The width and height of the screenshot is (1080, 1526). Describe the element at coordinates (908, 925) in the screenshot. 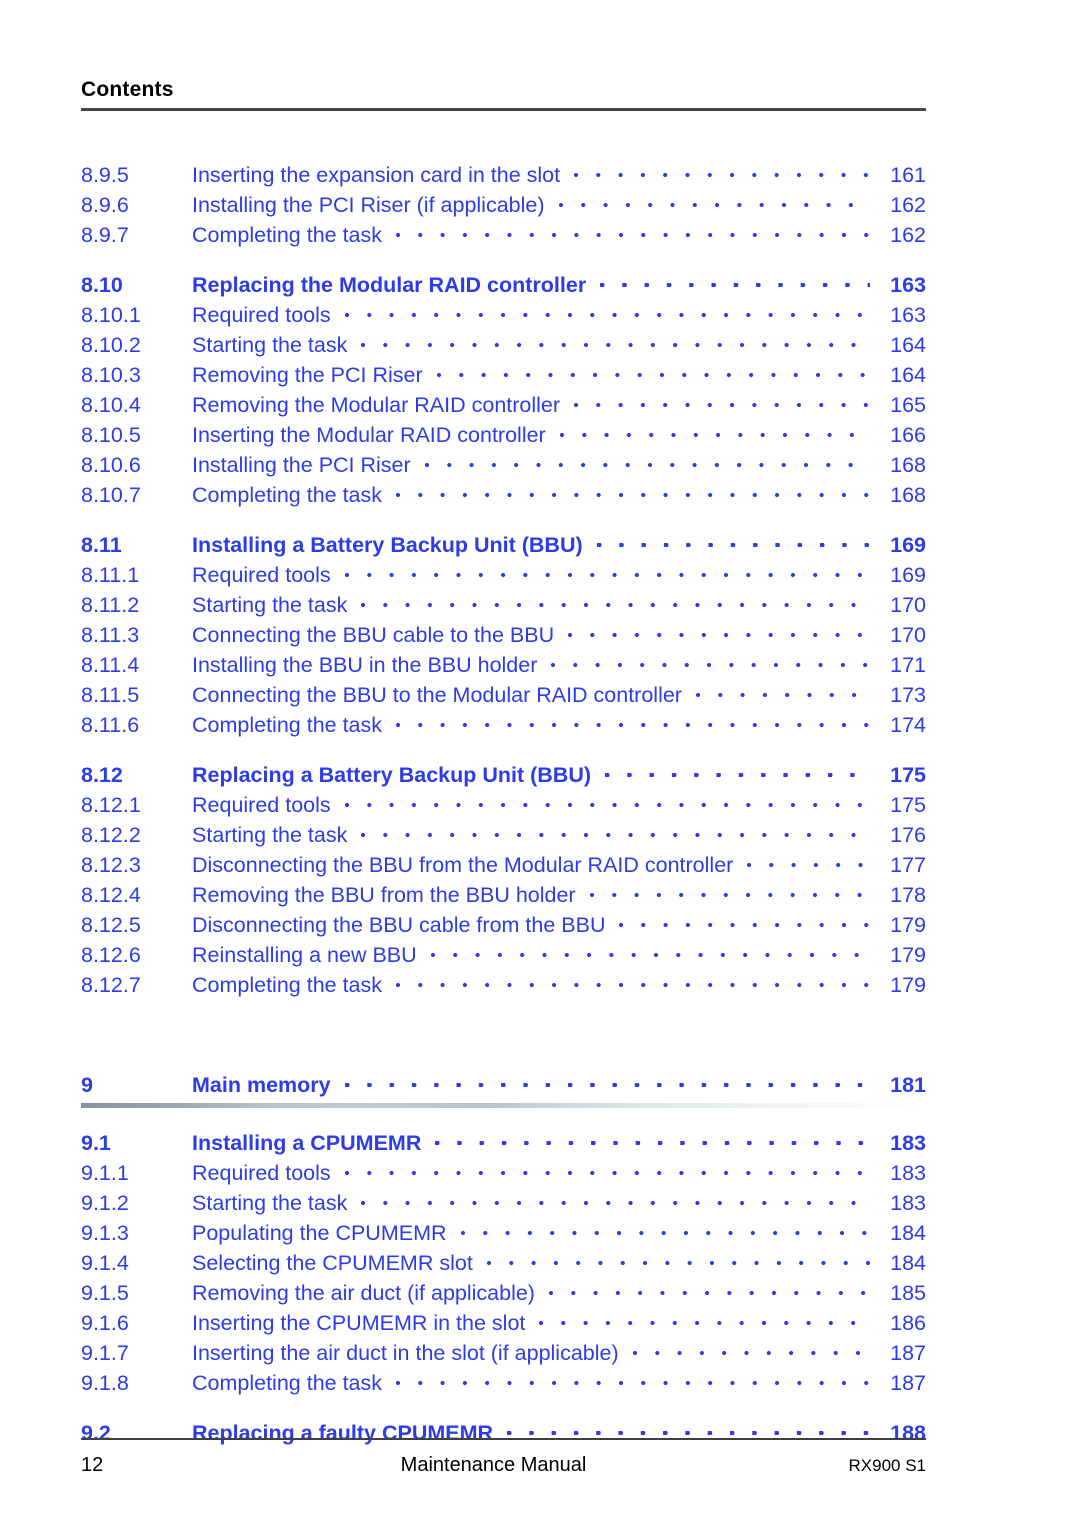

I see `toc-entry-page: 179` at that location.